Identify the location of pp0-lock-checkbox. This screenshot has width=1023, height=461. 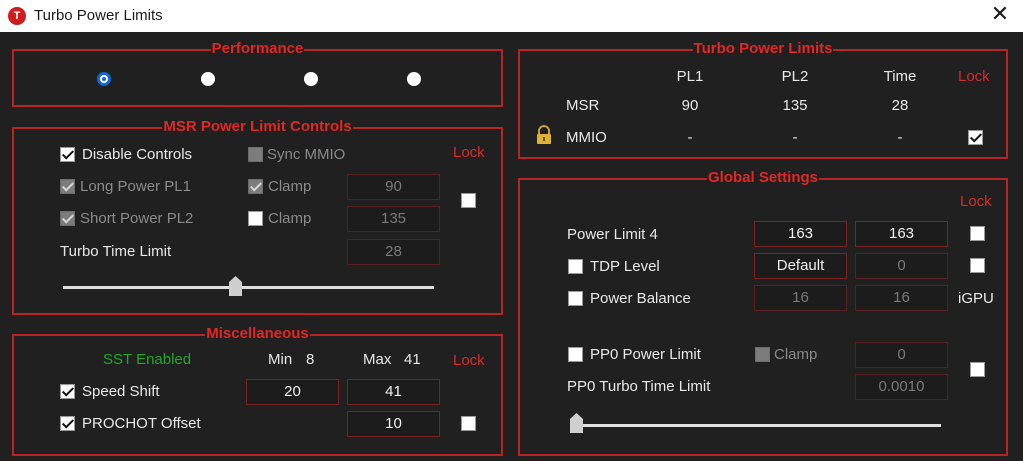
(977, 369).